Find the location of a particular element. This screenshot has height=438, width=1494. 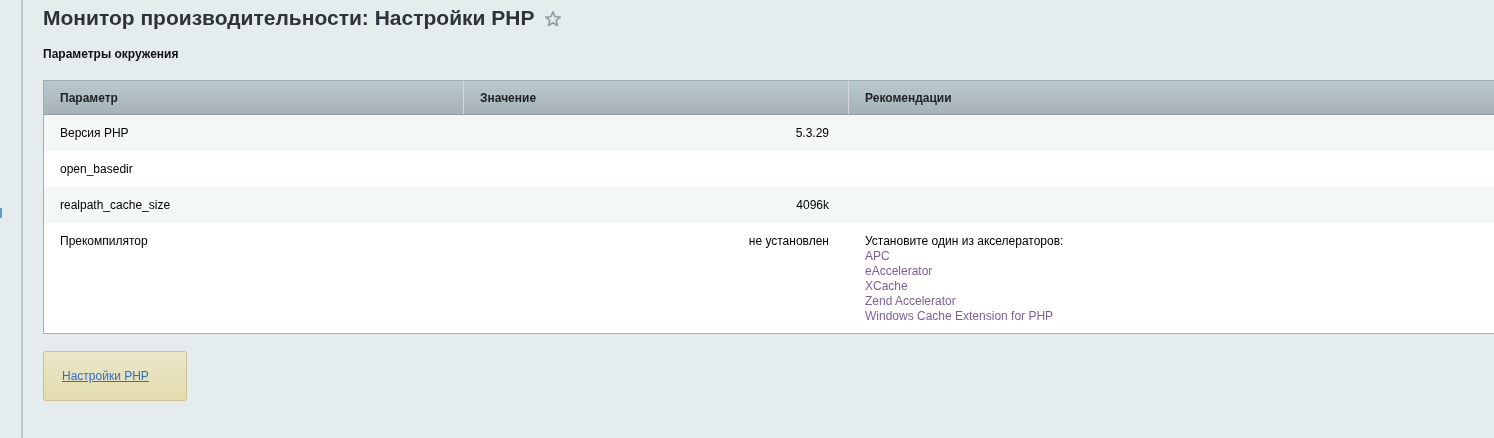

parameter-cell: Прекомпилятор is located at coordinates (104, 241).